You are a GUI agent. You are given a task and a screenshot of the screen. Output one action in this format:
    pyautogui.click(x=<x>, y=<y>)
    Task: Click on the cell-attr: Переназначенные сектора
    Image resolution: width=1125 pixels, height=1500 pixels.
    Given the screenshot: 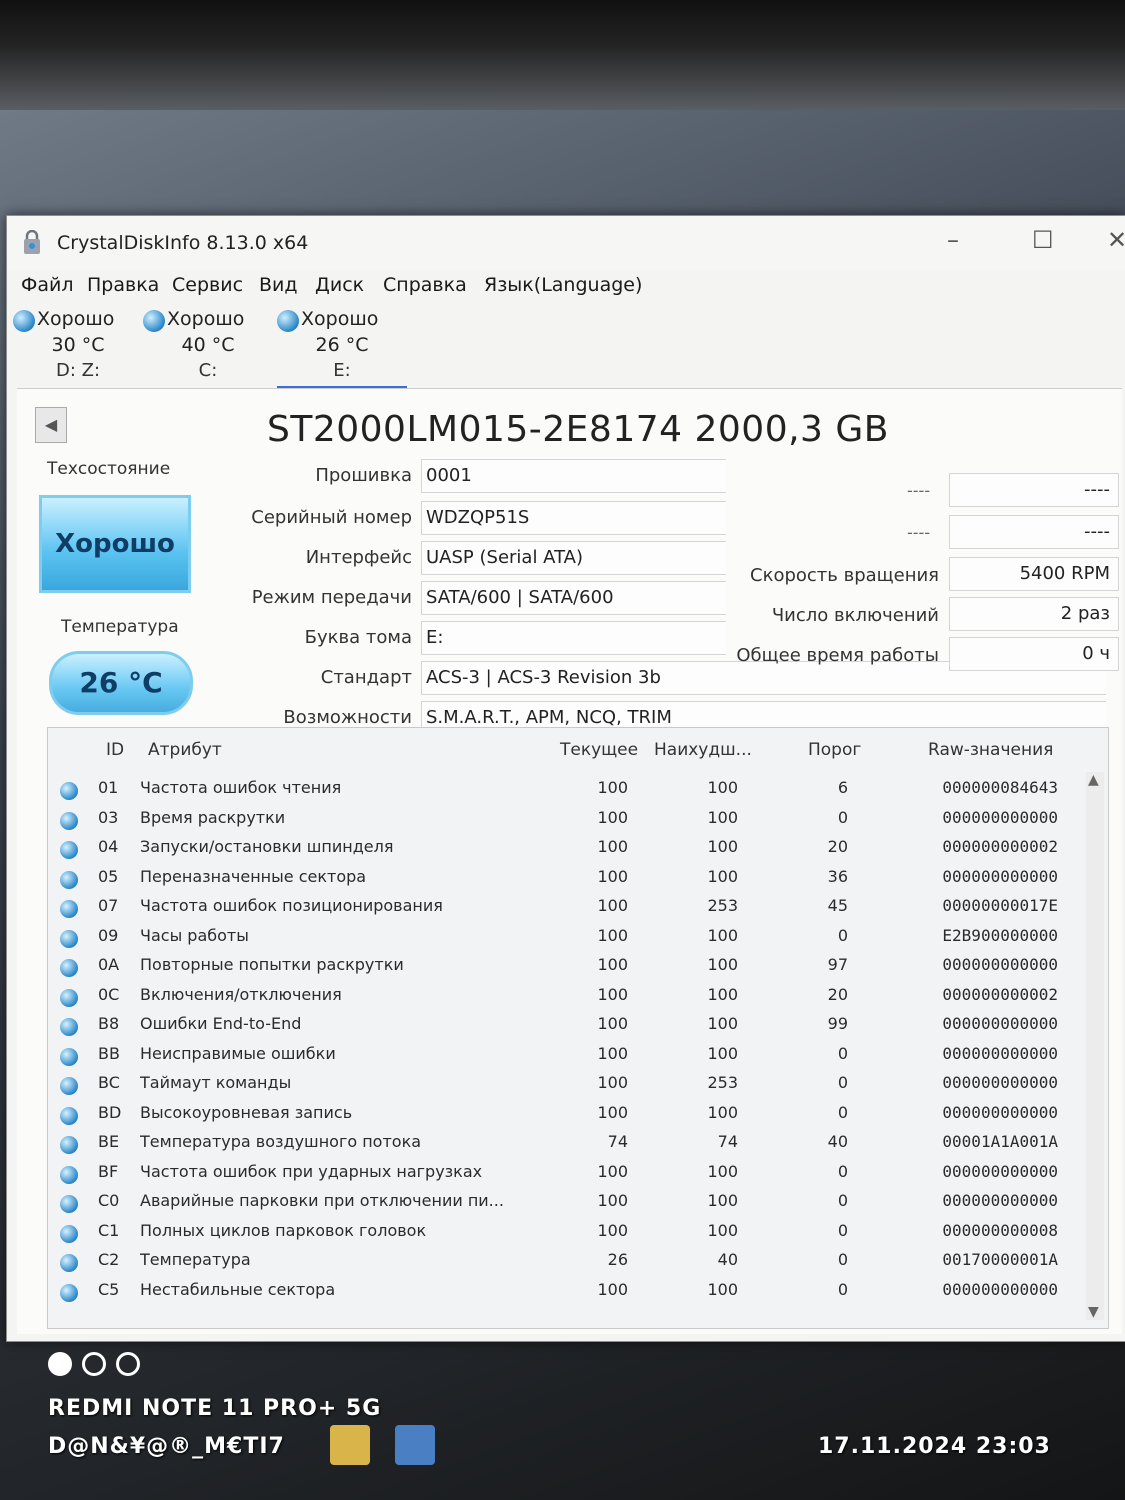 What is the action you would take?
    pyautogui.click(x=253, y=876)
    